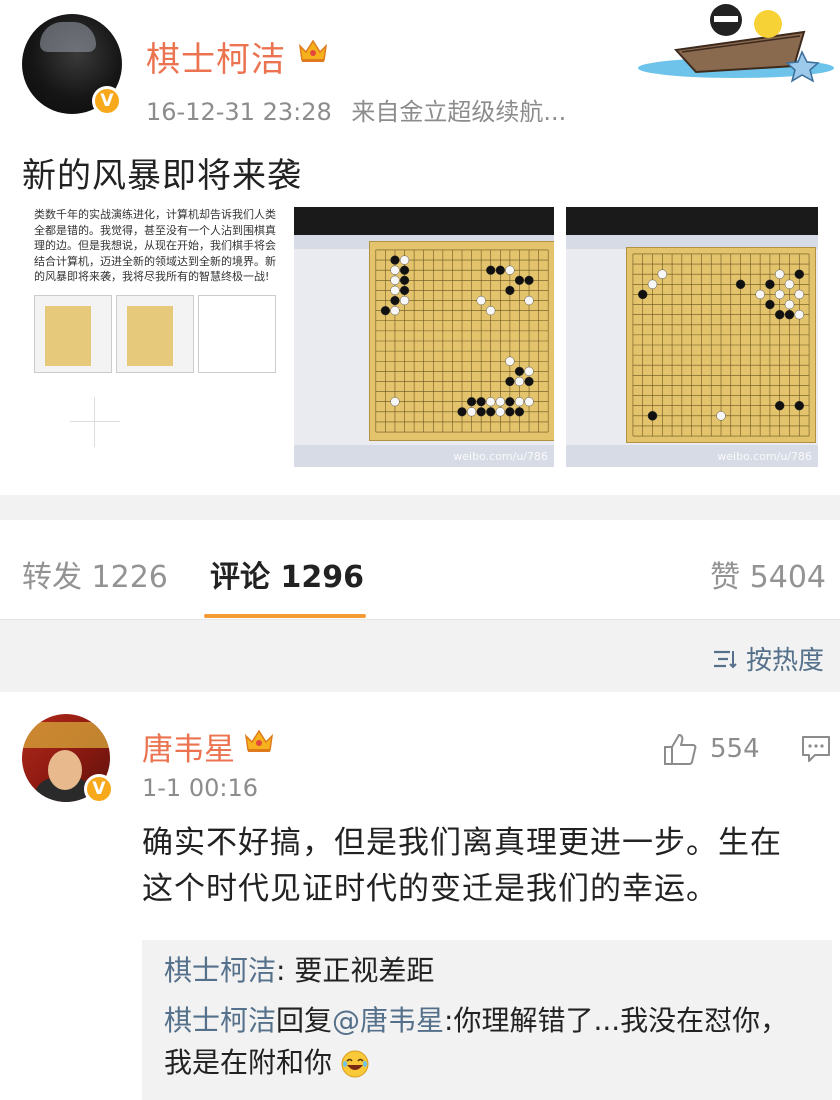 This screenshot has width=840, height=1100. I want to click on tab-repost-count: 1226, so click(129, 577).